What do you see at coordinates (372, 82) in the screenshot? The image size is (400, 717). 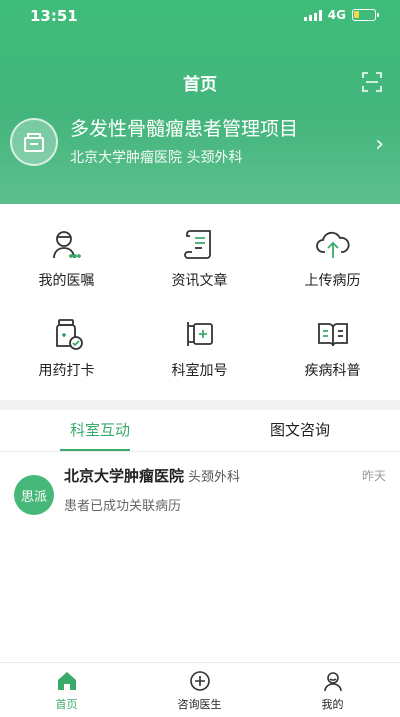 I see `scan-icon` at bounding box center [372, 82].